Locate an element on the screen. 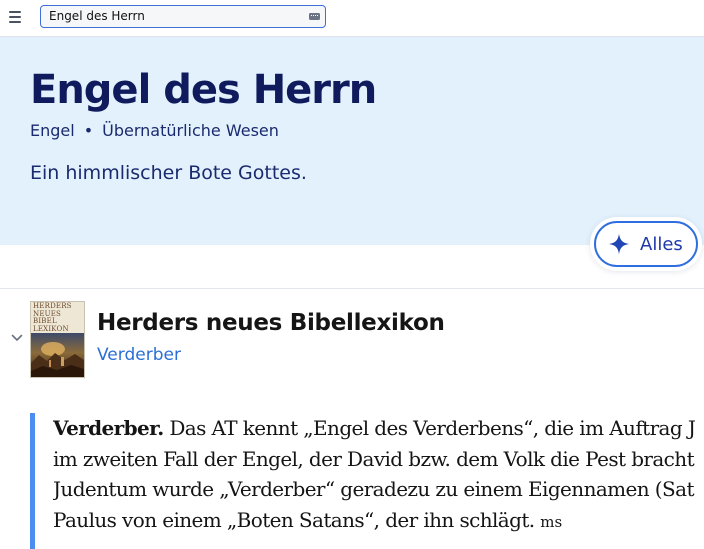 Image resolution: width=704 pixels, height=549 pixels. tag-uebernatuerliche-wesen: Übernatürliche Wesen is located at coordinates (190, 130).